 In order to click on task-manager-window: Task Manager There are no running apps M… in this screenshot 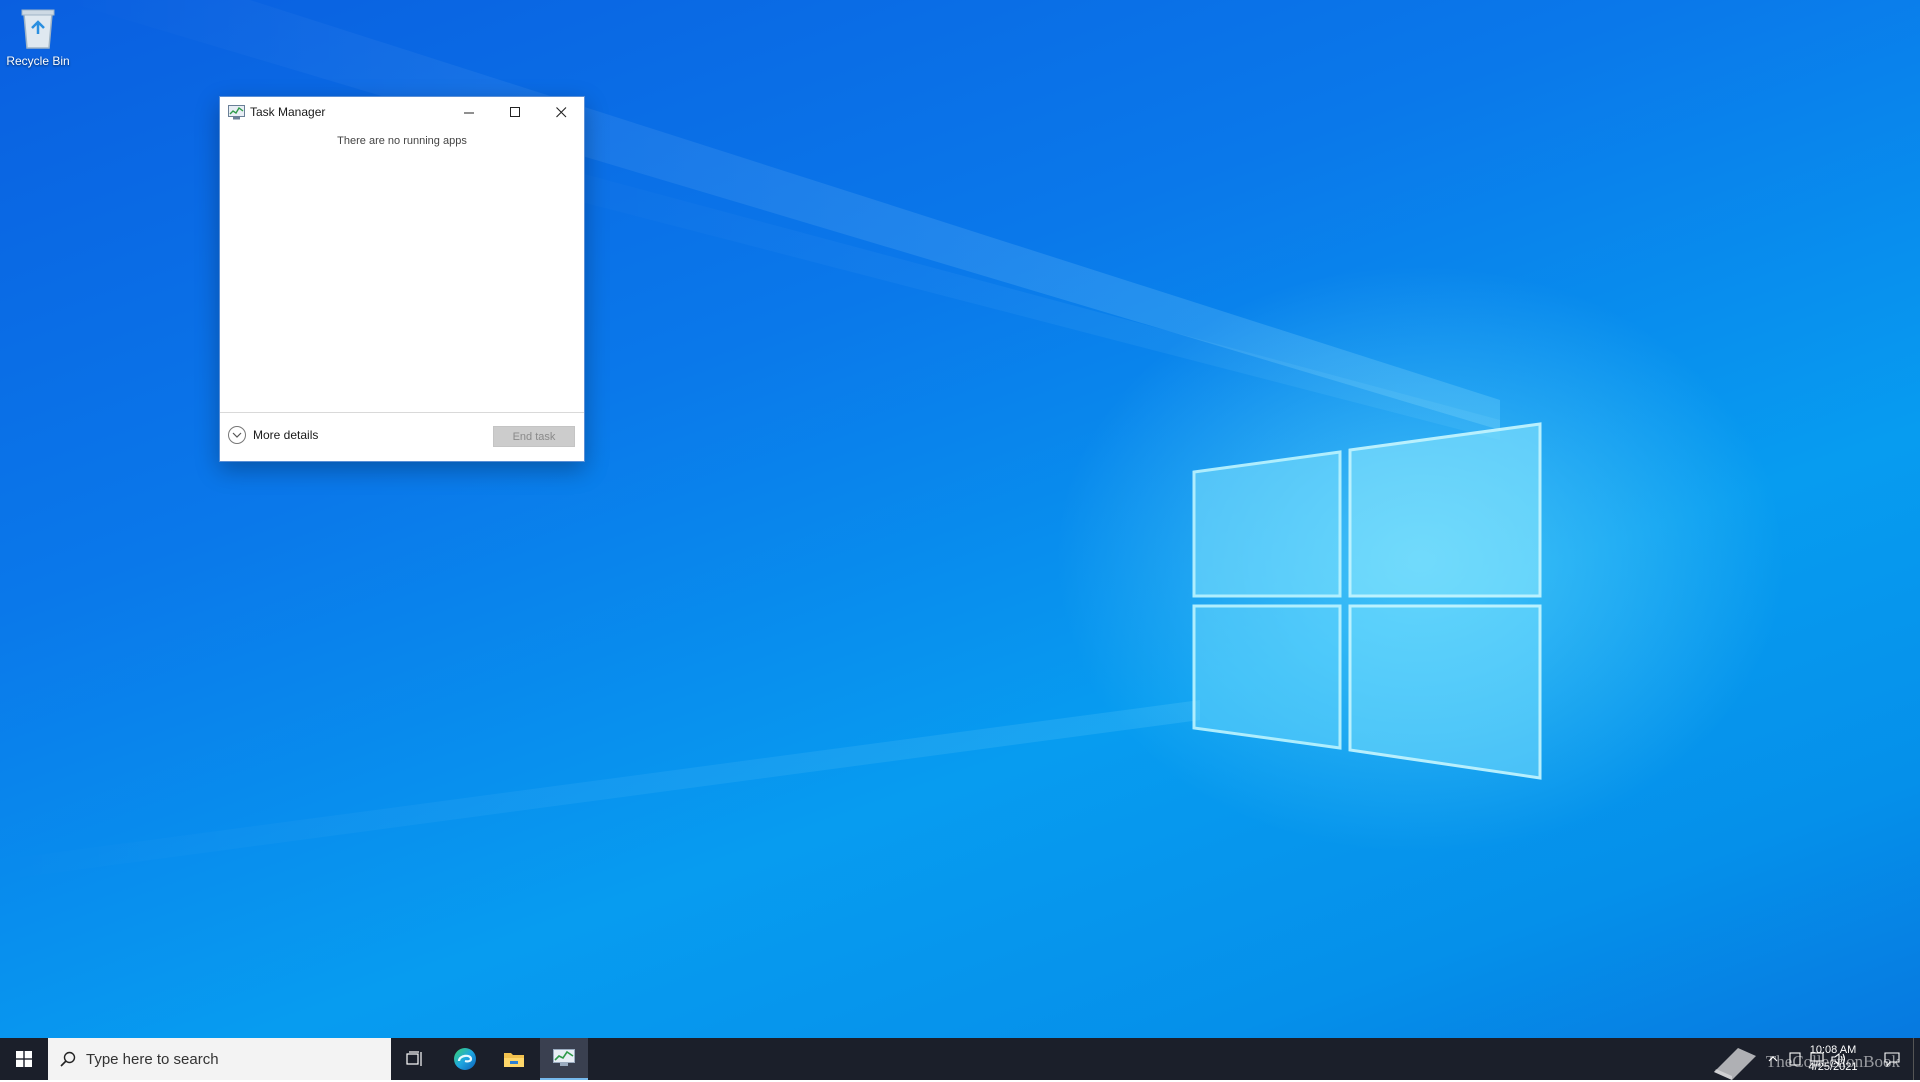, I will do `click(402, 279)`.